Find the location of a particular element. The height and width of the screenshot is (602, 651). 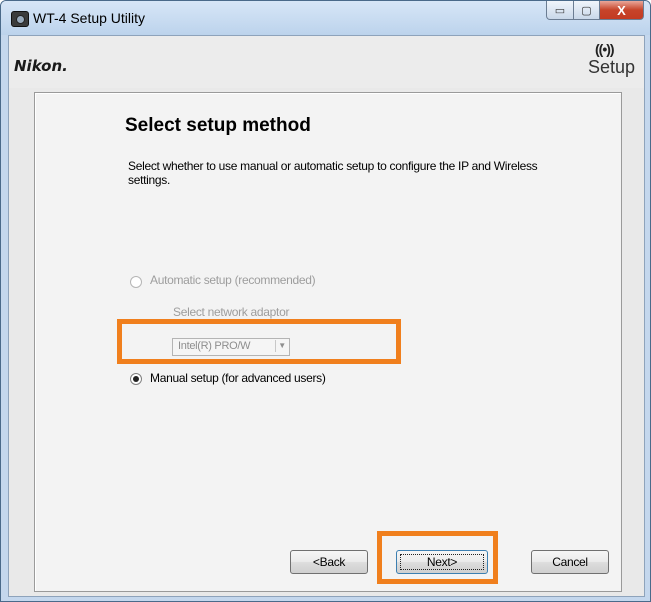

cancel-button-label: Cancel is located at coordinates (570, 562).